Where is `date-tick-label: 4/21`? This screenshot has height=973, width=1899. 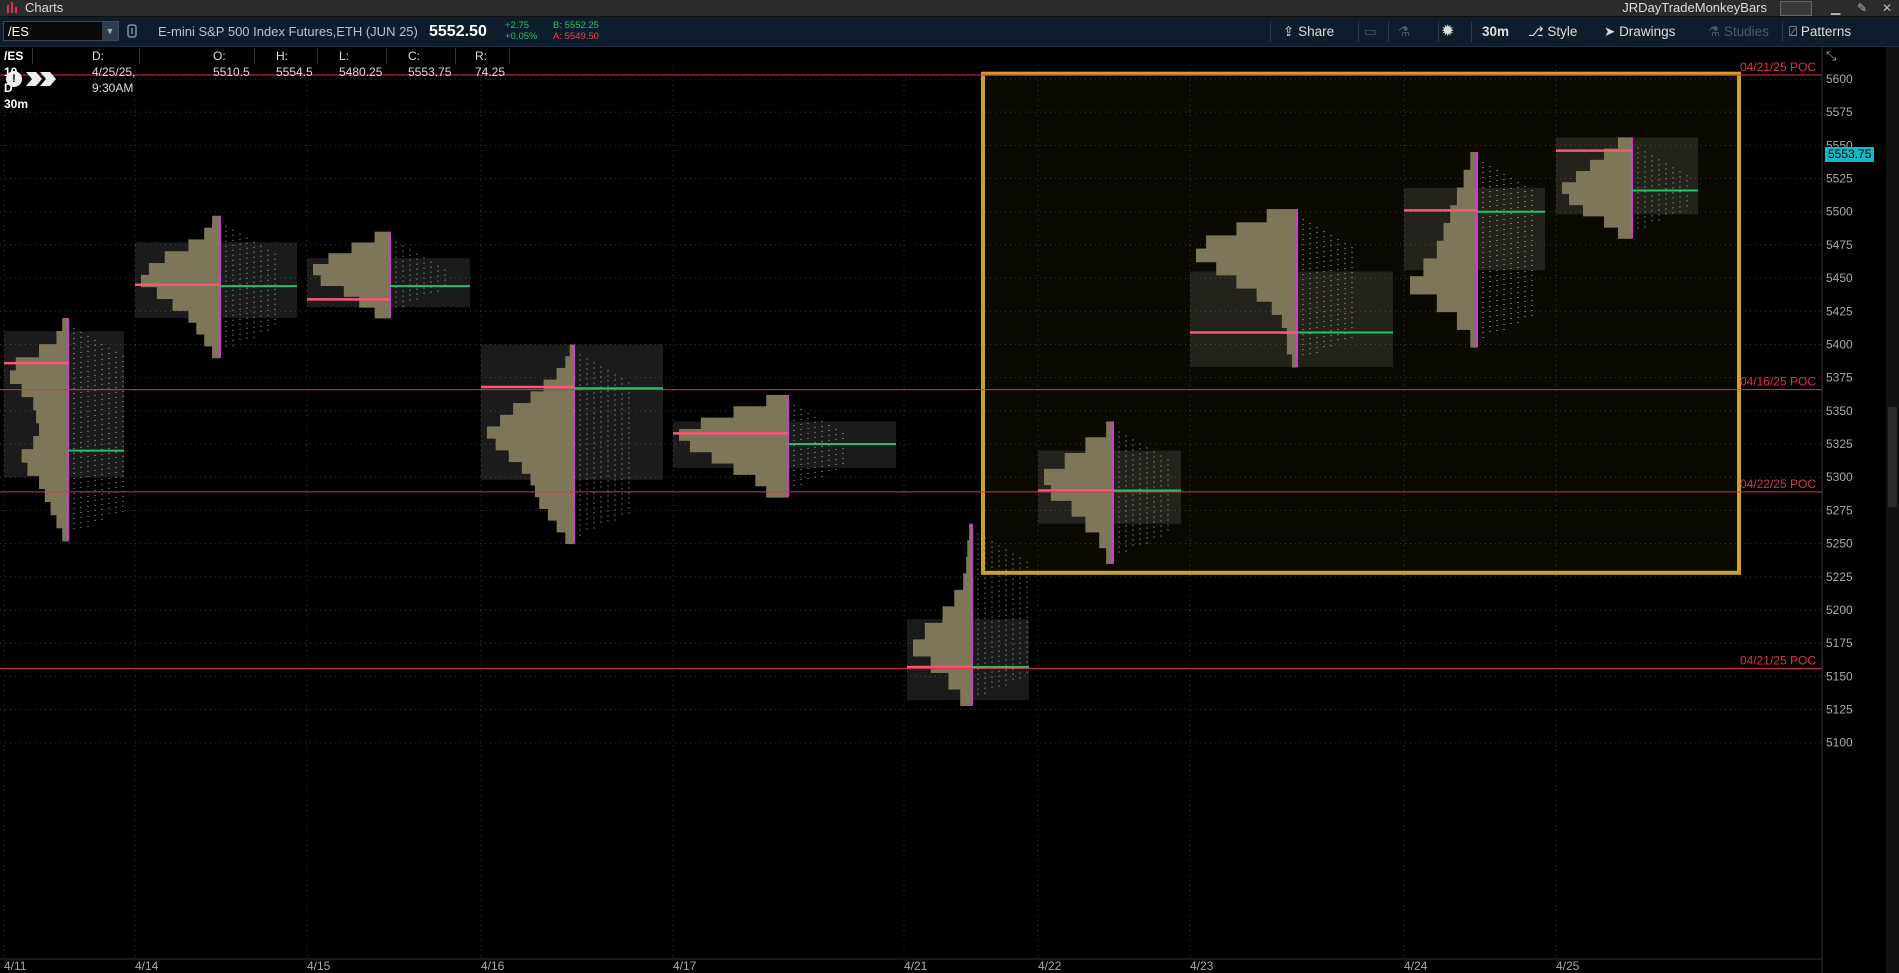 date-tick-label: 4/21 is located at coordinates (916, 966).